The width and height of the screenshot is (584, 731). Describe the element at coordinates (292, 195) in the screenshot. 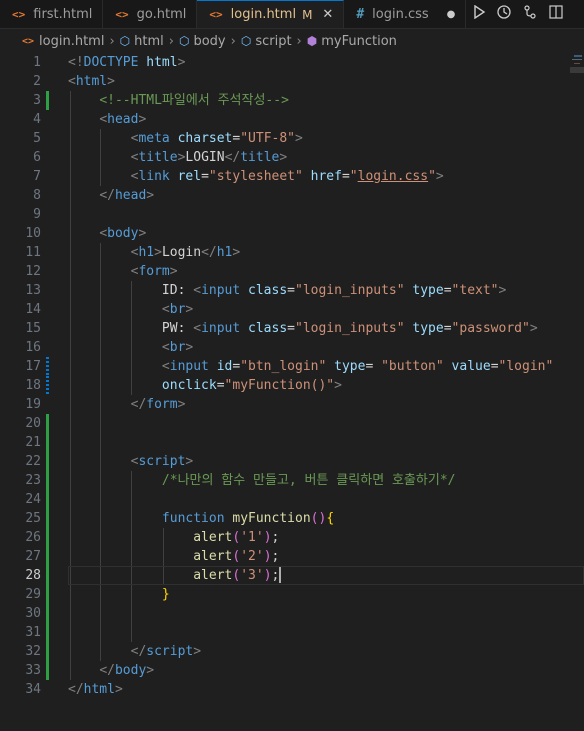

I see `code-line: 8 </head>` at that location.